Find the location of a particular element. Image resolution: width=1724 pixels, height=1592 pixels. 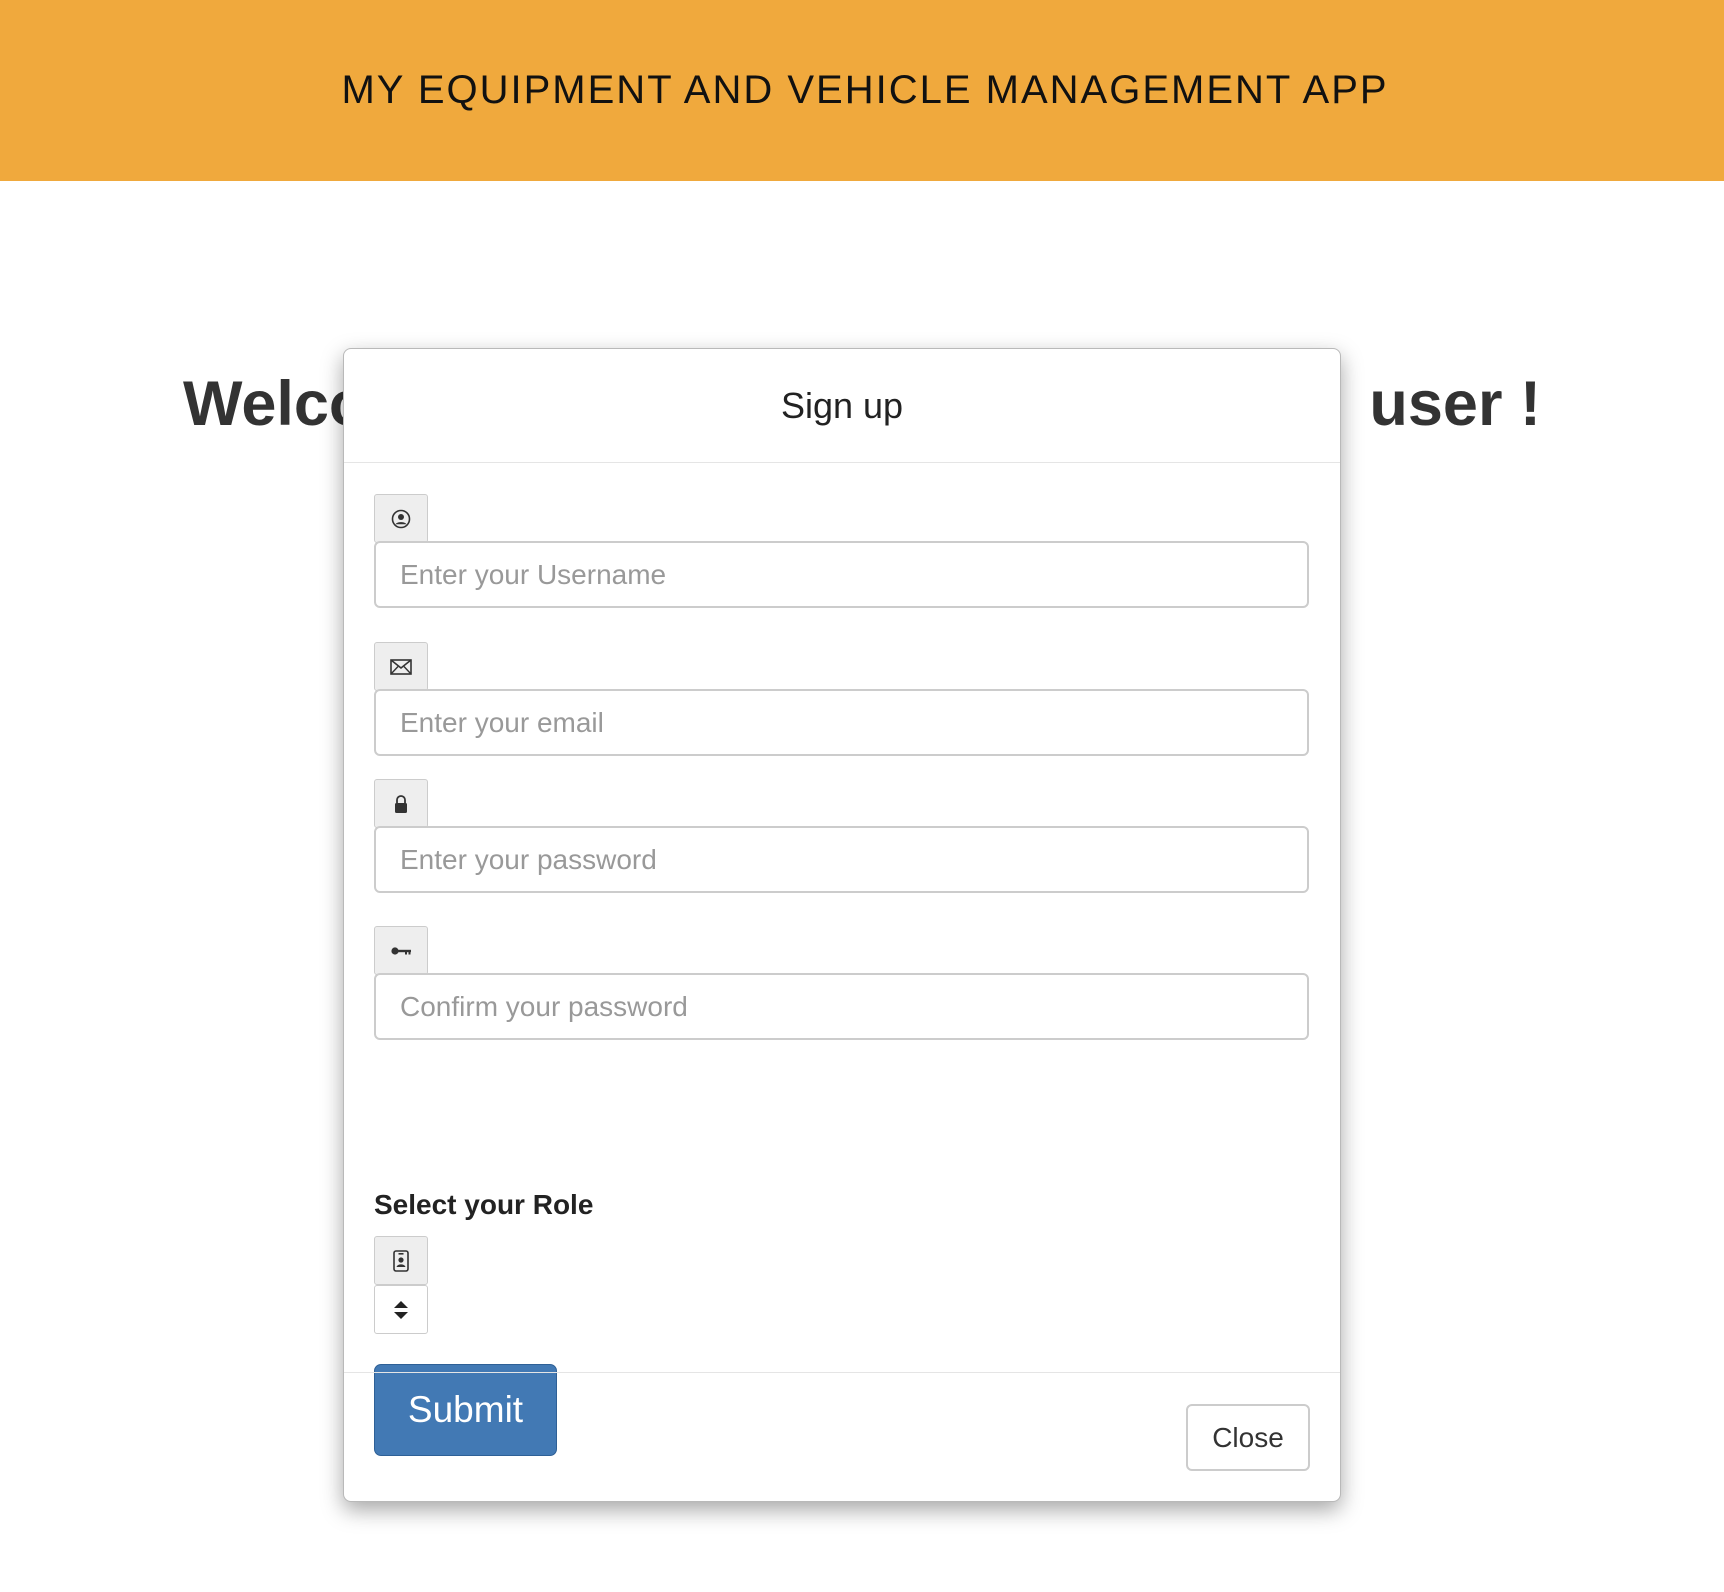

confirm-password-input is located at coordinates (841, 1006).